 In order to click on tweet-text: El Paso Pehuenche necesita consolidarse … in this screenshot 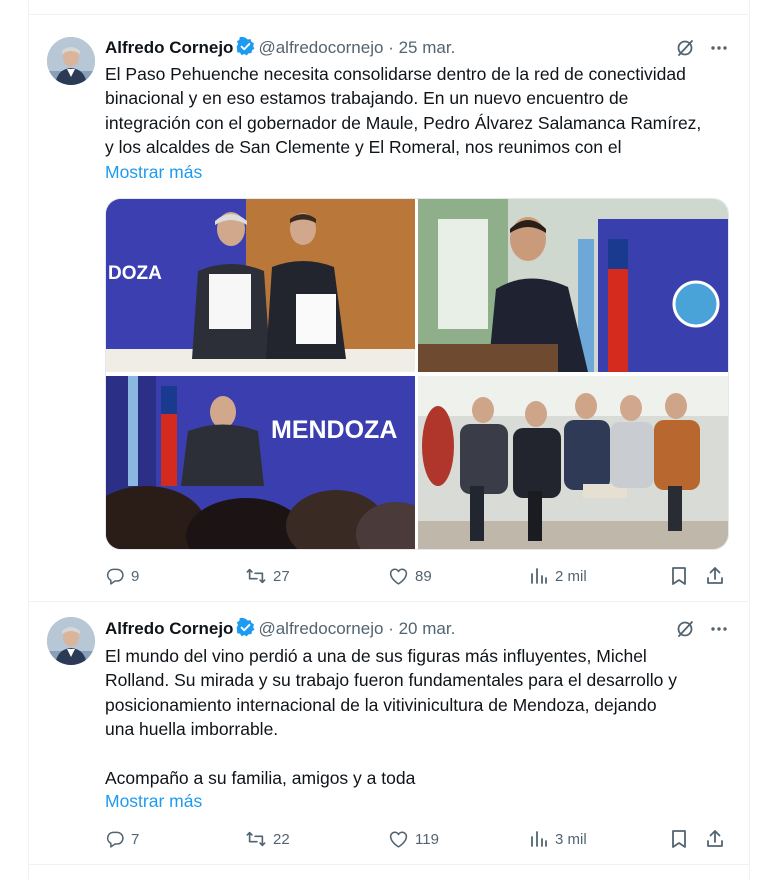, I will do `click(419, 111)`.